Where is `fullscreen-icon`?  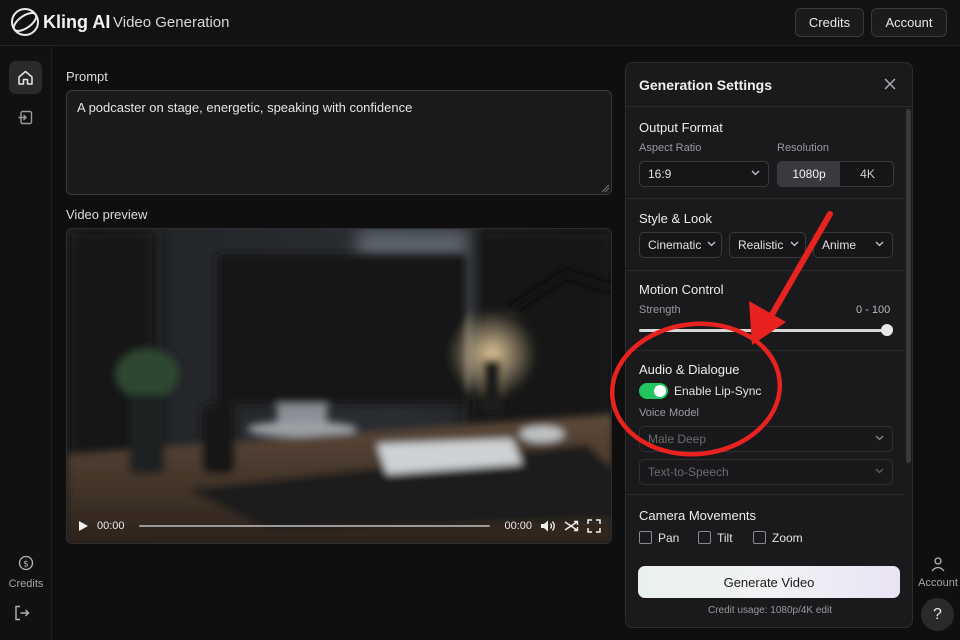 fullscreen-icon is located at coordinates (594, 526).